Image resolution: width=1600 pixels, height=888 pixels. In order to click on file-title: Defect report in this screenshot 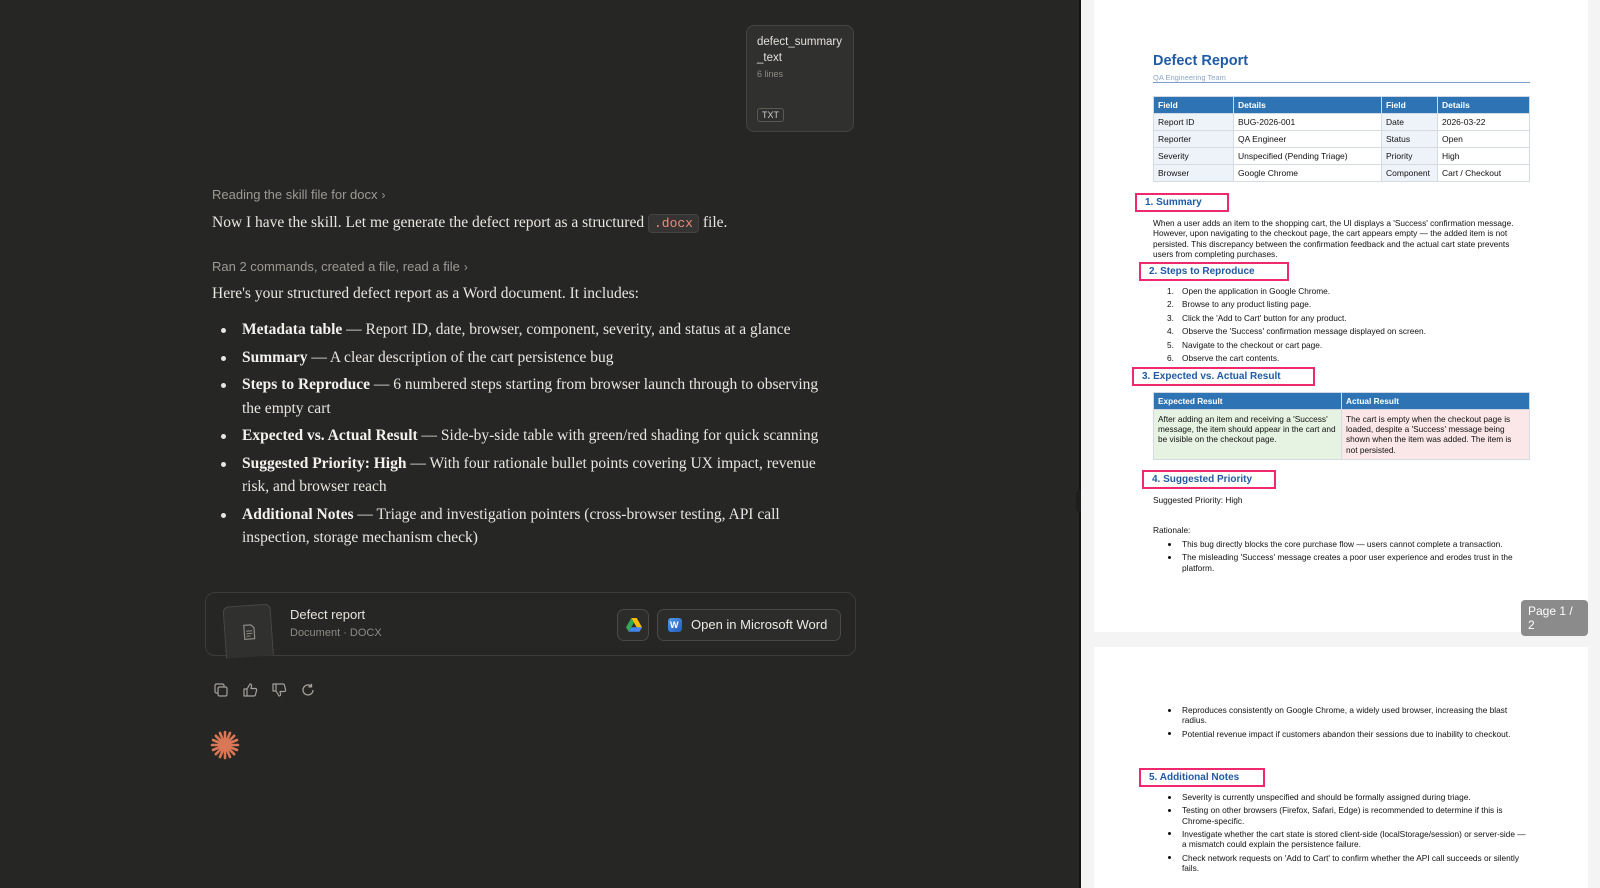, I will do `click(328, 614)`.